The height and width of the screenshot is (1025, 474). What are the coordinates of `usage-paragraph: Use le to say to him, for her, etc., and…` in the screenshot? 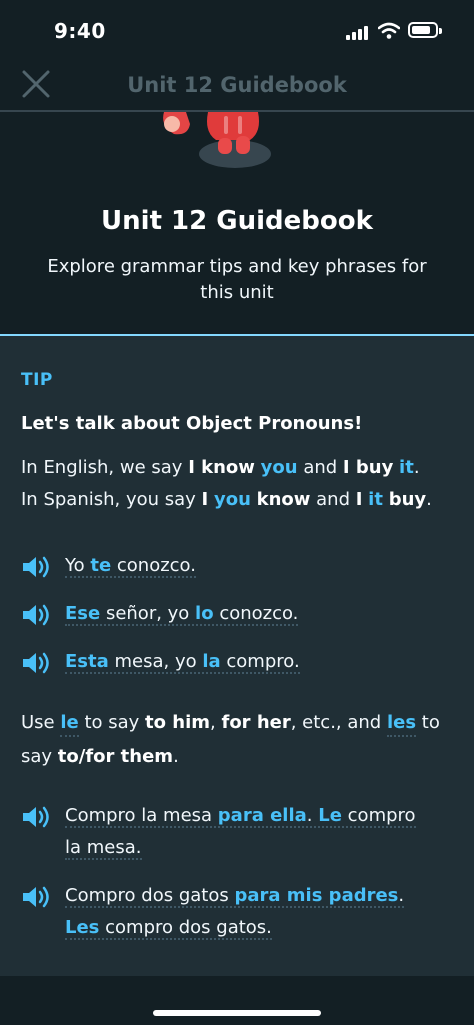 It's located at (230, 739).